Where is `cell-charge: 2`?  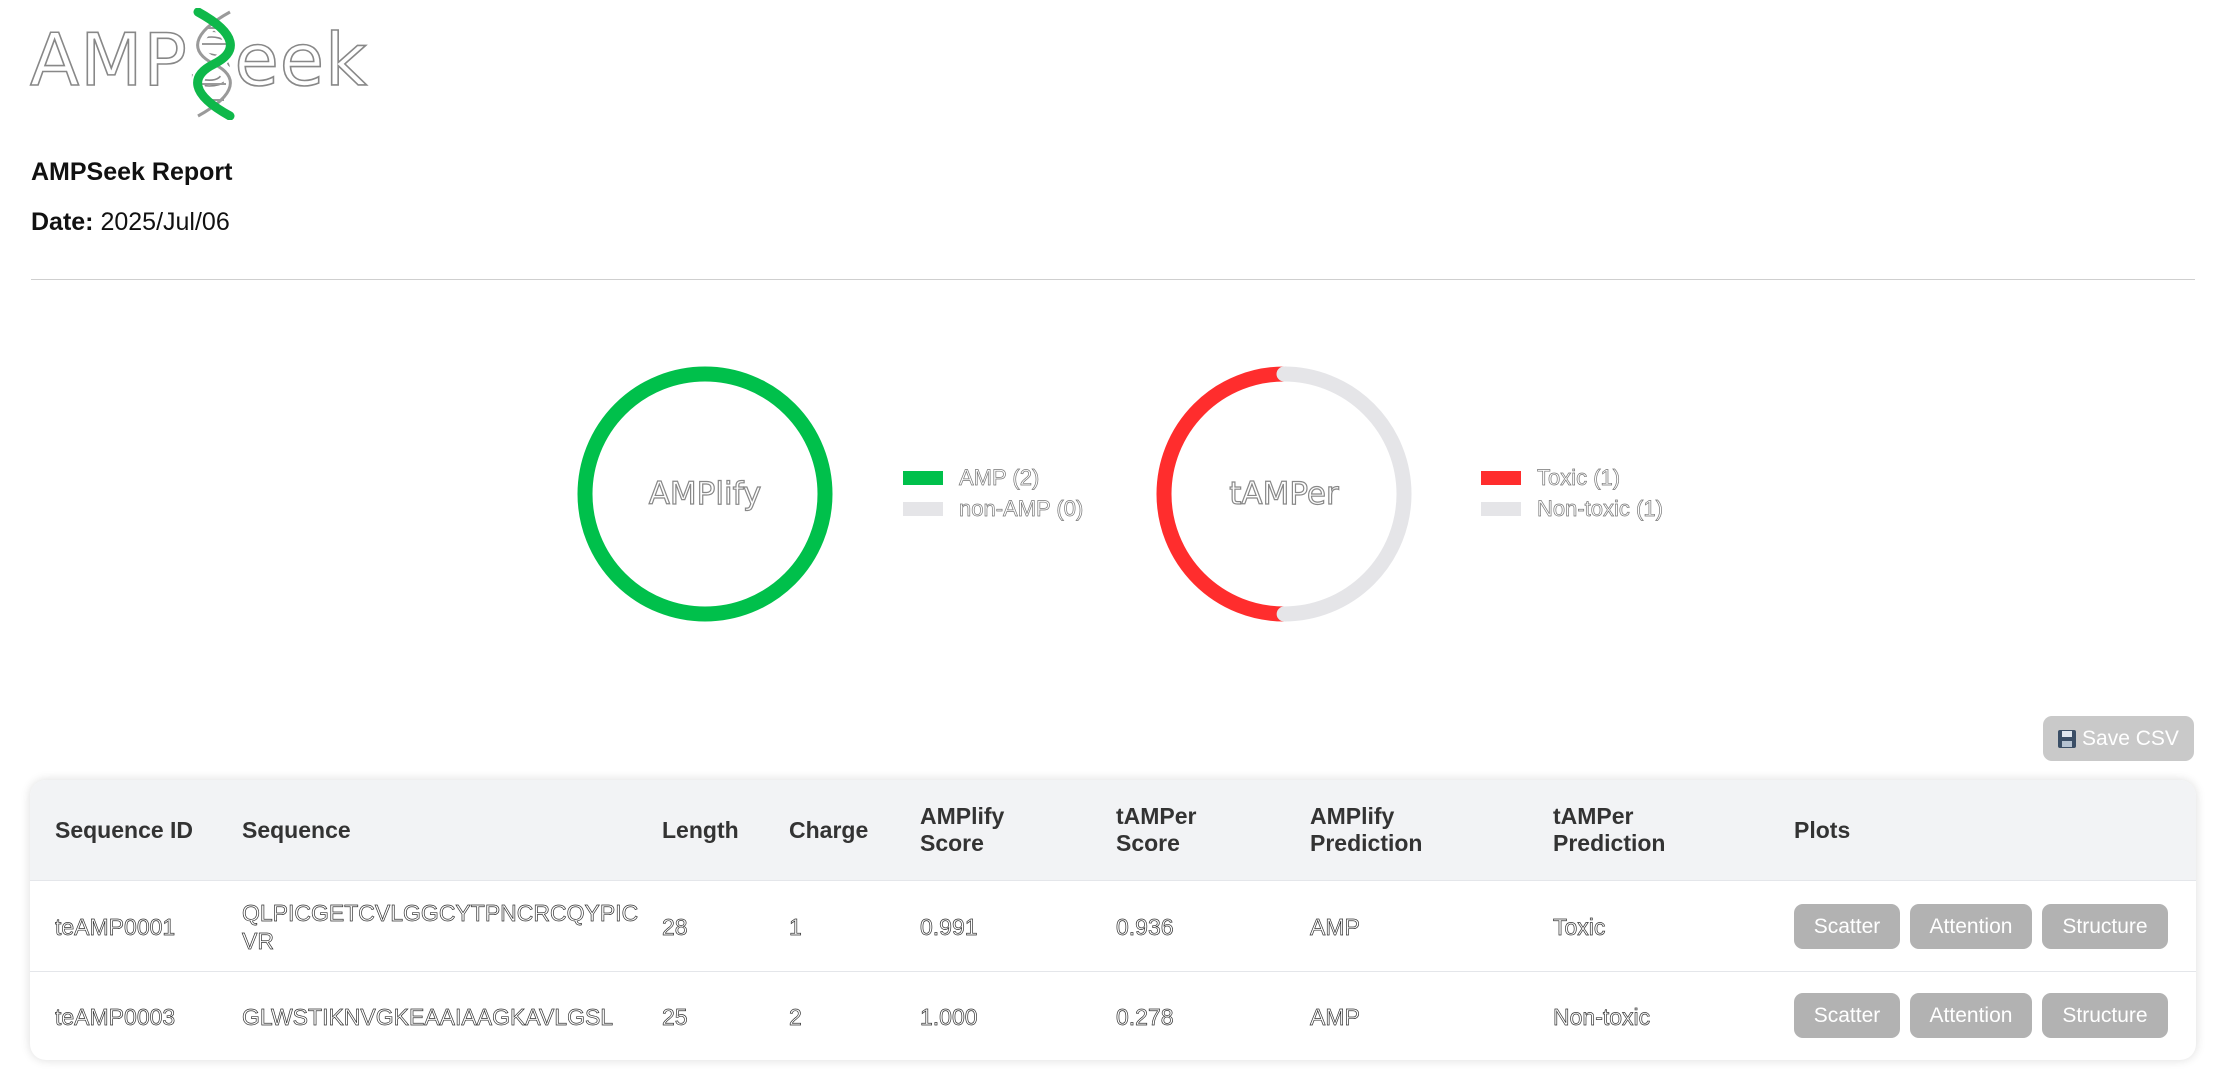
cell-charge: 2 is located at coordinates (795, 1016).